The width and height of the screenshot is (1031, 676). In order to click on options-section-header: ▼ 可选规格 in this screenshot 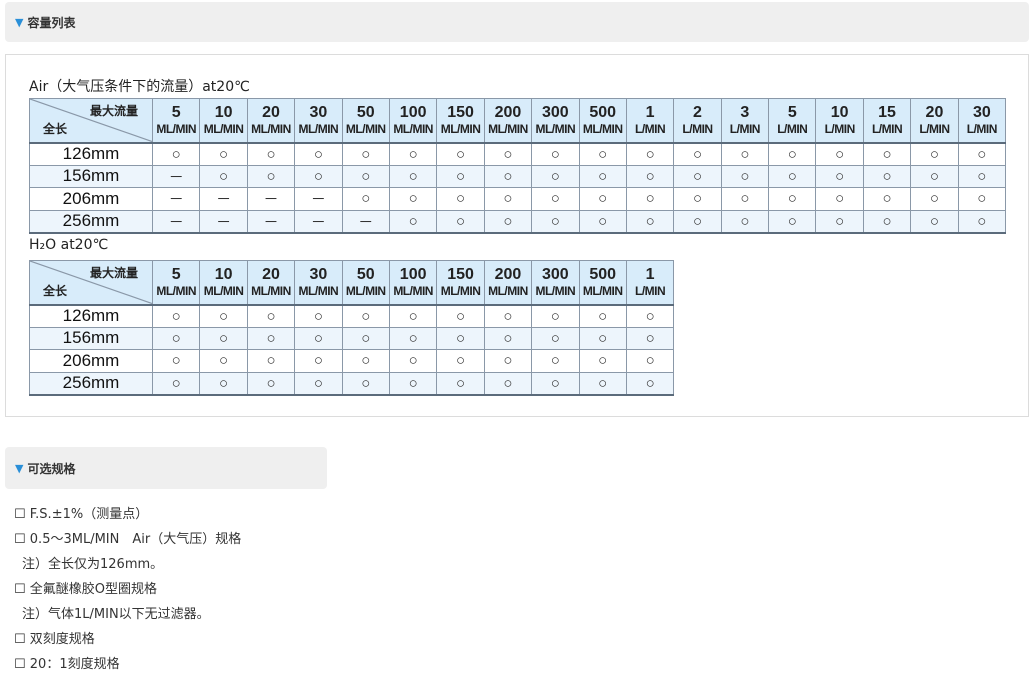, I will do `click(166, 468)`.